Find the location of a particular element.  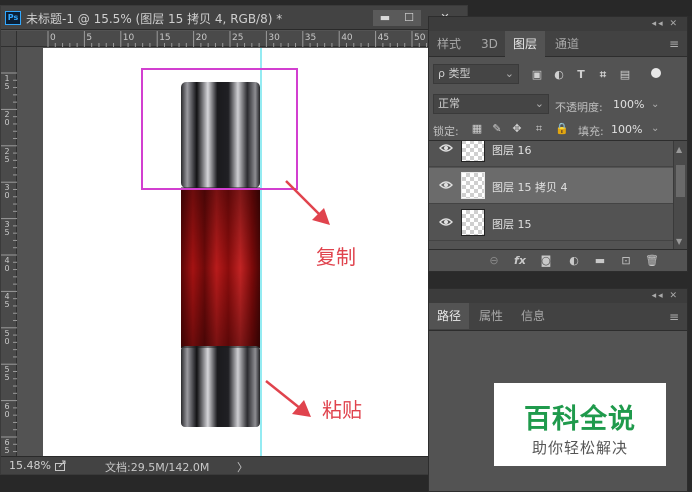

vertical-ruler-ticks is located at coordinates (9, 262).